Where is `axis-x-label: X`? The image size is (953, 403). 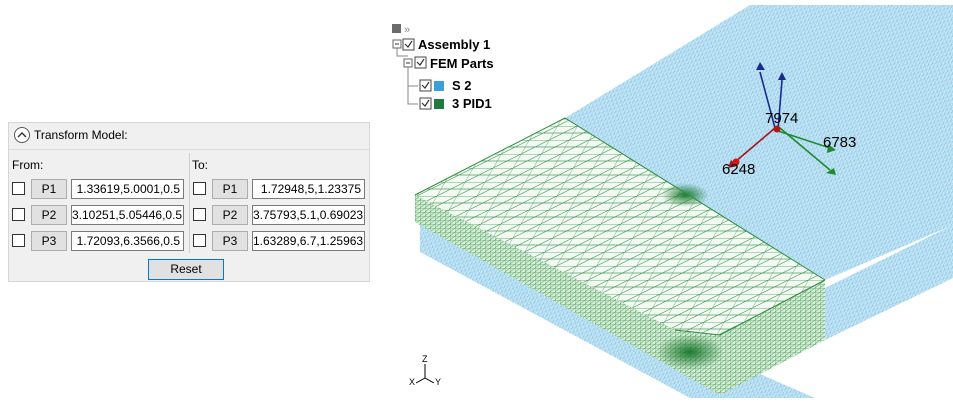 axis-x-label: X is located at coordinates (412, 382).